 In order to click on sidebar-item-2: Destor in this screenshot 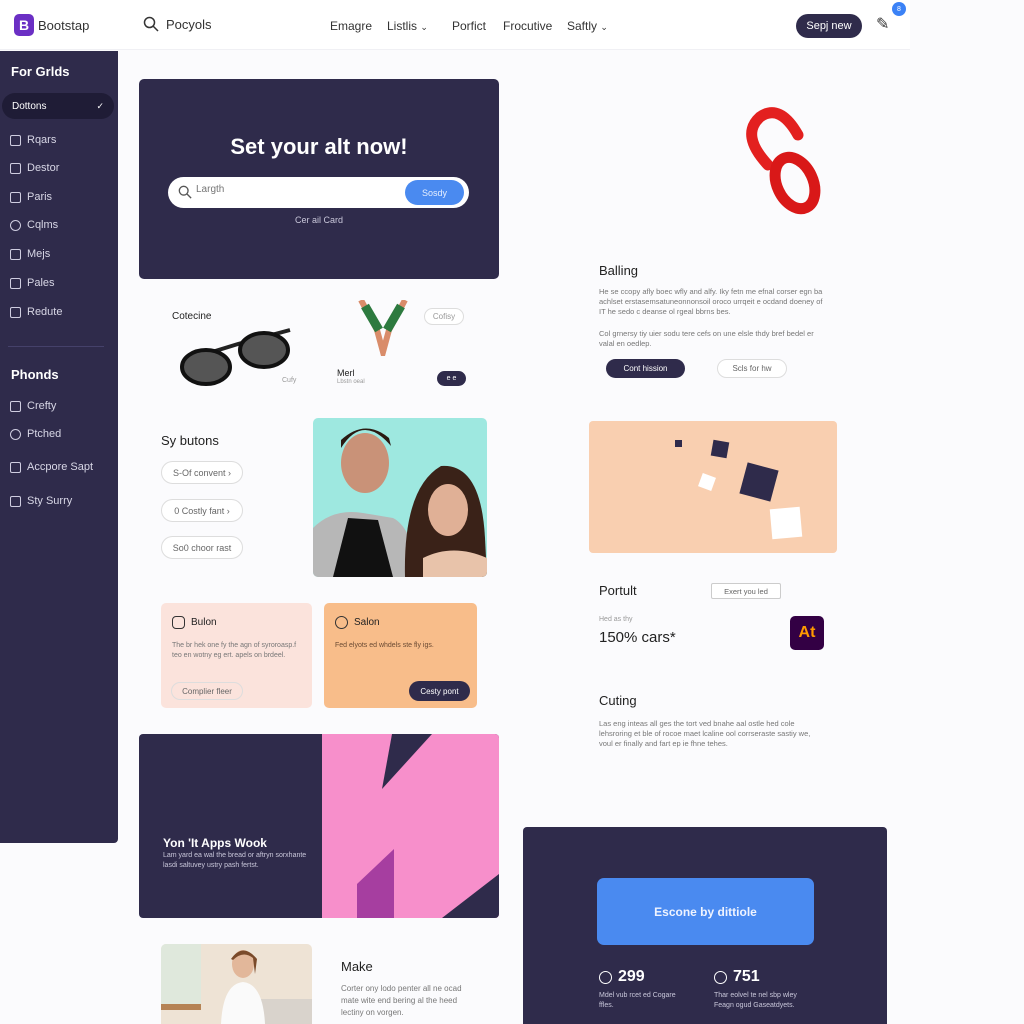, I will do `click(34, 168)`.